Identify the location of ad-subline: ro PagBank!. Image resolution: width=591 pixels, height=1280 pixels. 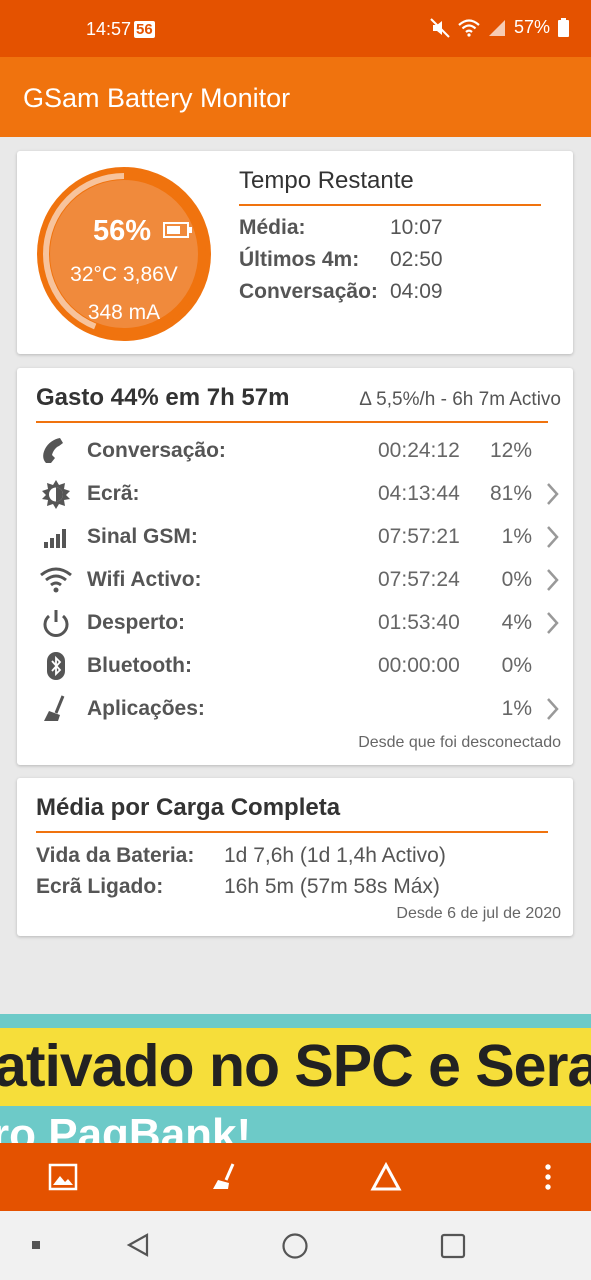
(126, 1127).